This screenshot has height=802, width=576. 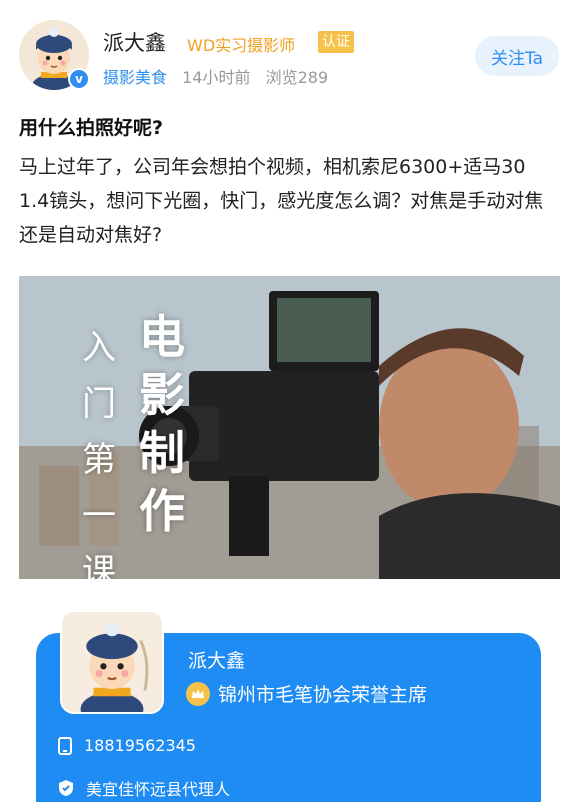 What do you see at coordinates (517, 56) in the screenshot?
I see `follow-button: 关注Ta` at bounding box center [517, 56].